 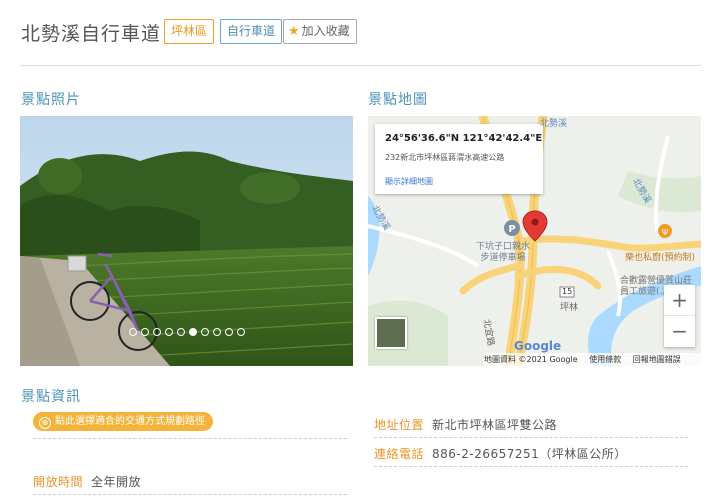 What do you see at coordinates (186, 332) in the screenshot?
I see `carousel-dots` at bounding box center [186, 332].